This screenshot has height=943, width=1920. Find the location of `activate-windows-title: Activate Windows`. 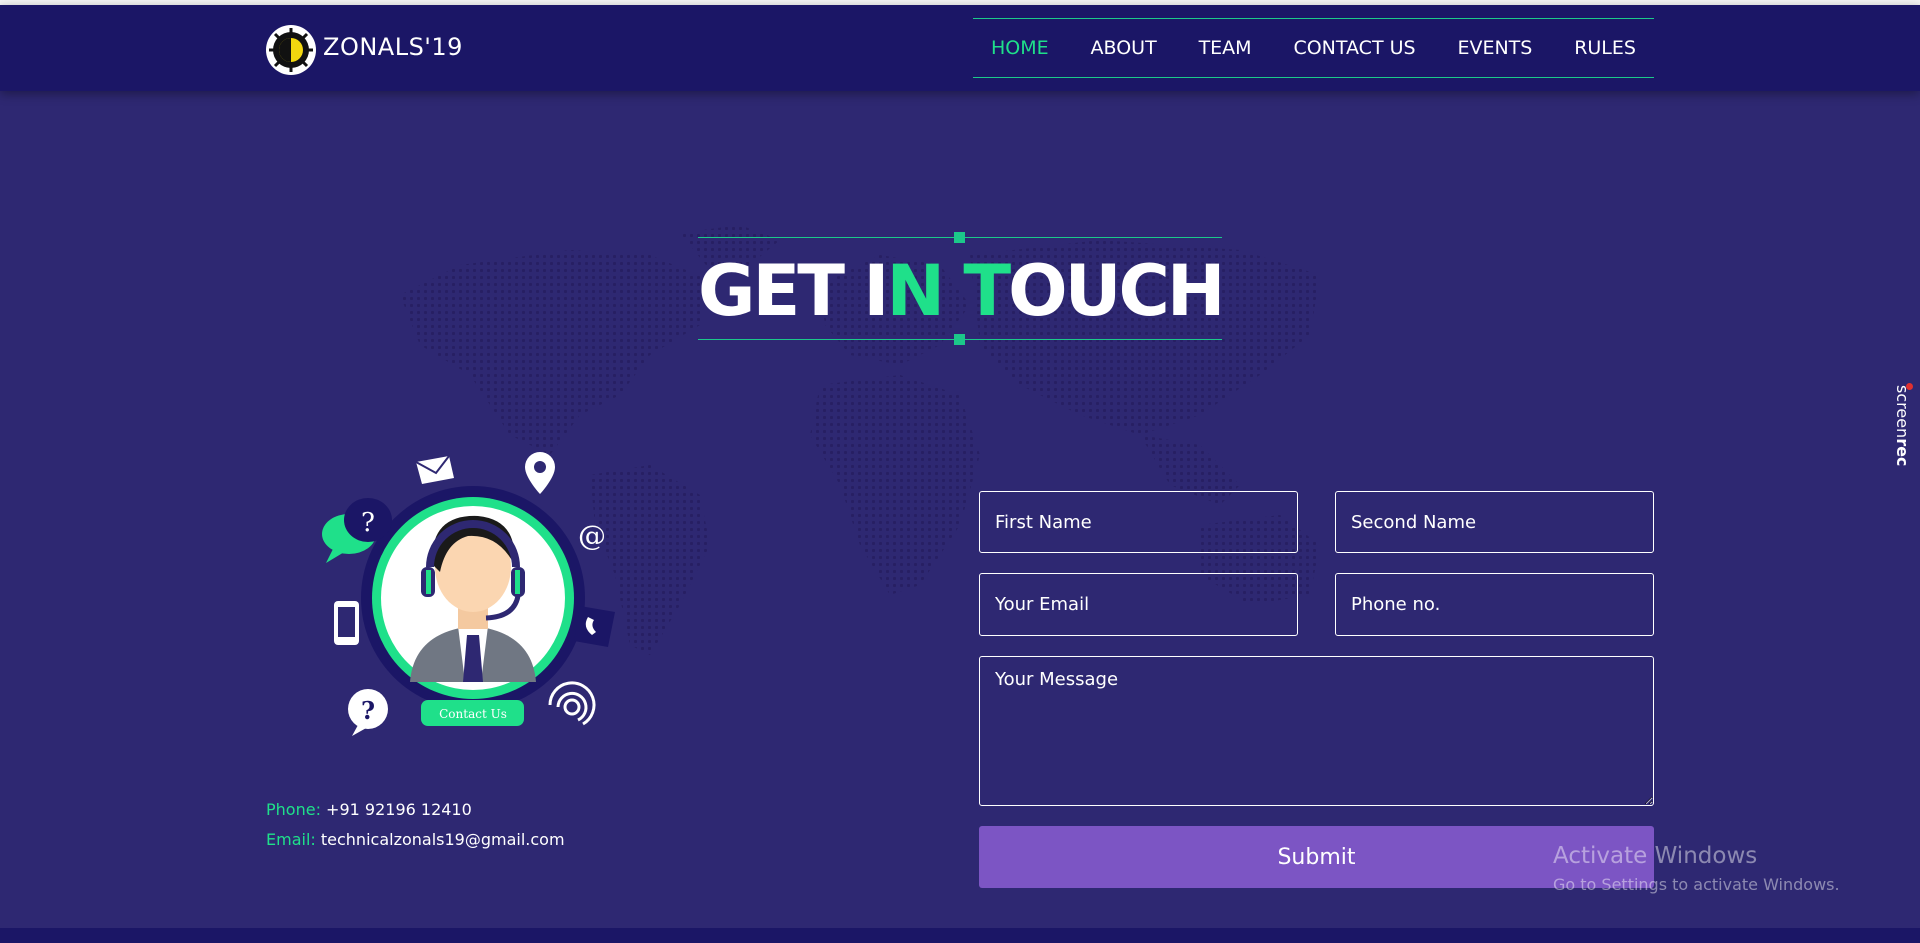

activate-windows-title: Activate Windows is located at coordinates (1655, 856).